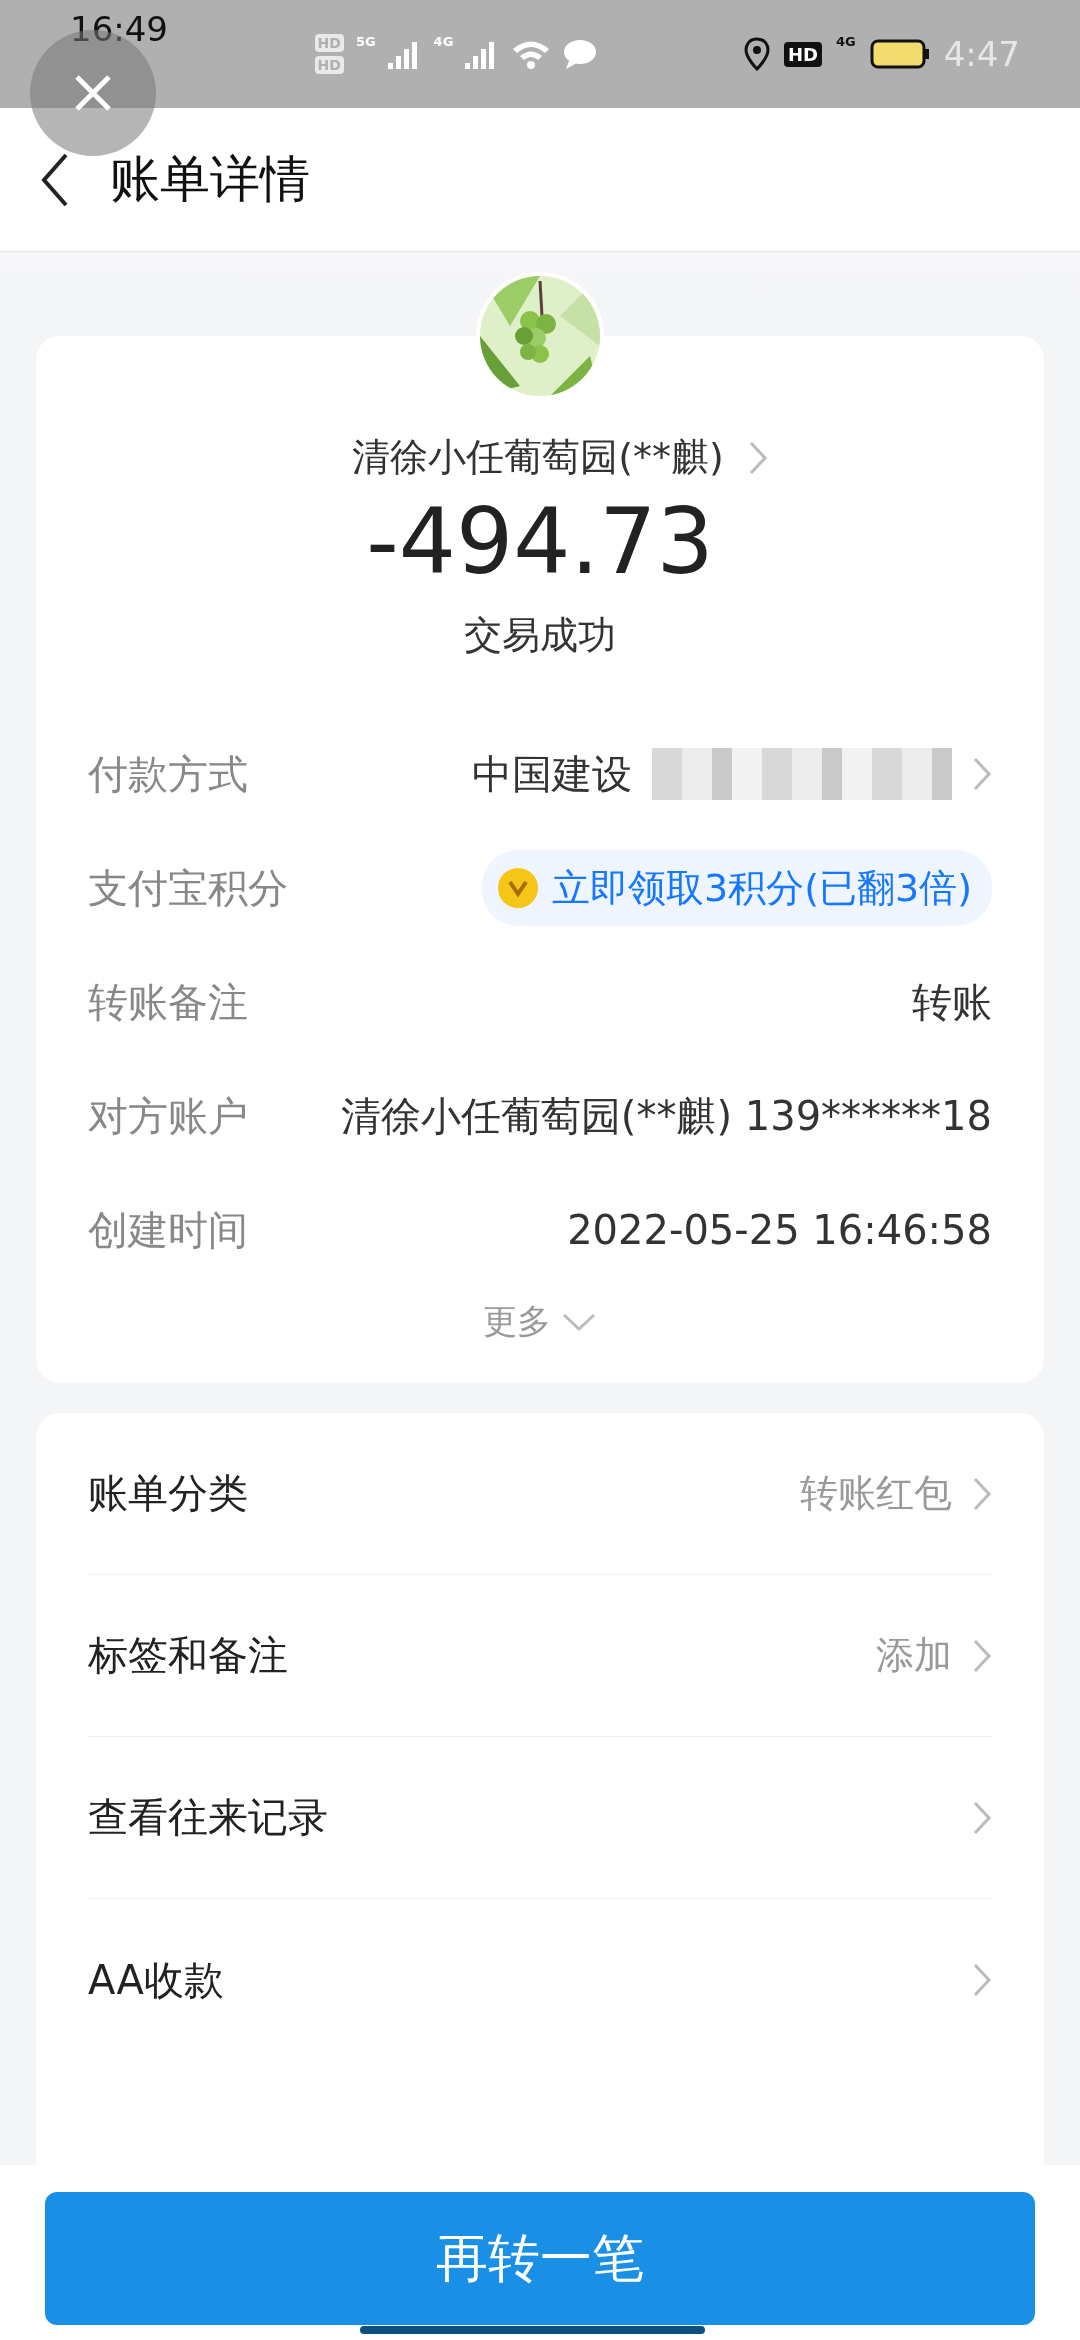 The image size is (1080, 2340). What do you see at coordinates (518, 888) in the screenshot?
I see `coin-icon` at bounding box center [518, 888].